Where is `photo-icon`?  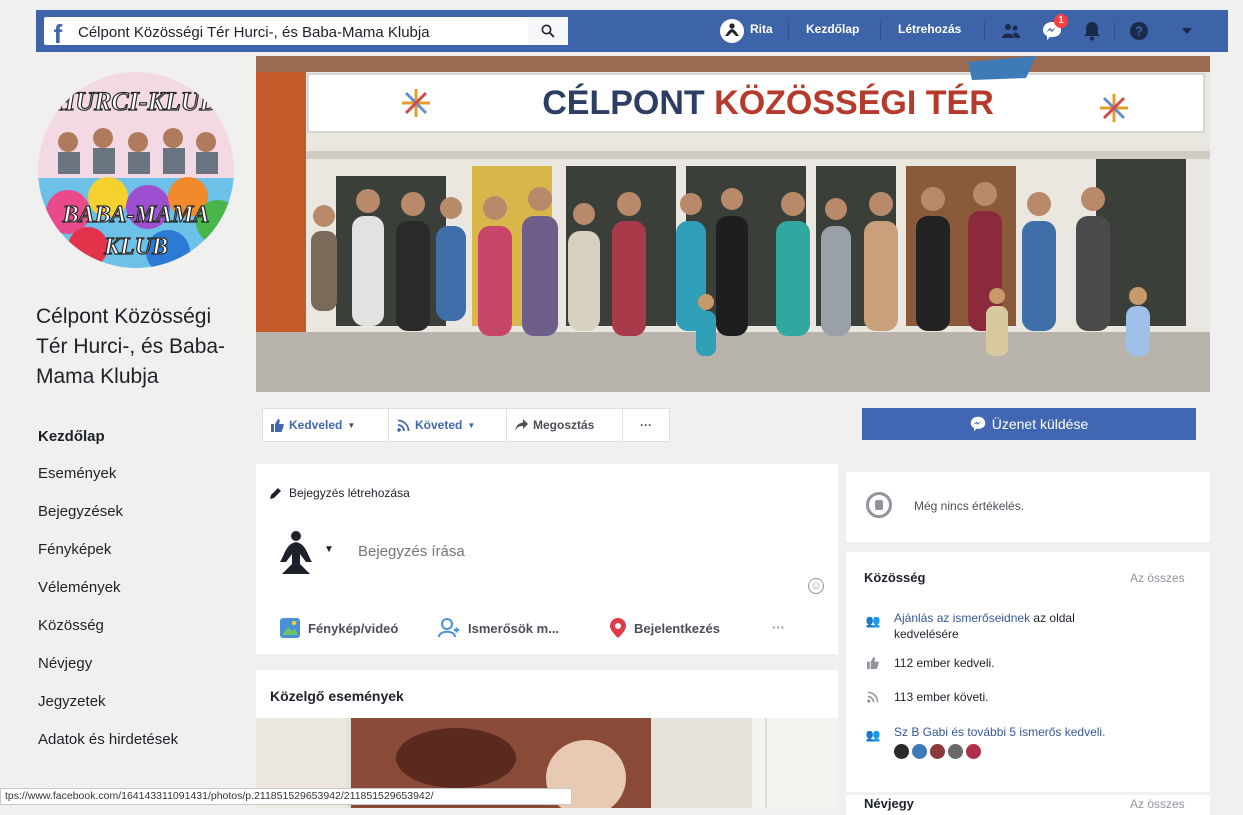 photo-icon is located at coordinates (290, 628).